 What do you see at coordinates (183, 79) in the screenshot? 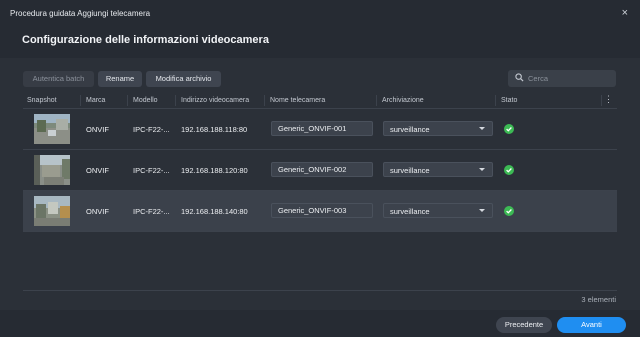
I see `edit-archive-button: Modifica archivio` at bounding box center [183, 79].